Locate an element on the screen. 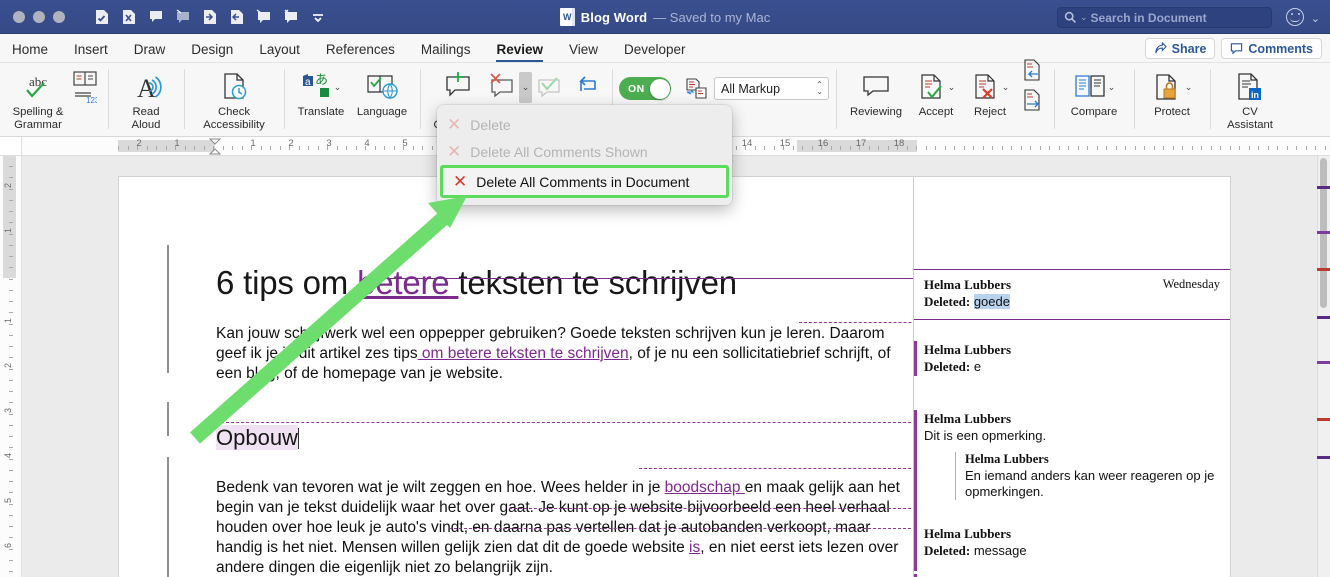 This screenshot has width=1330, height=577. cv-assistant-button: in CV Assistant is located at coordinates (1250, 99).